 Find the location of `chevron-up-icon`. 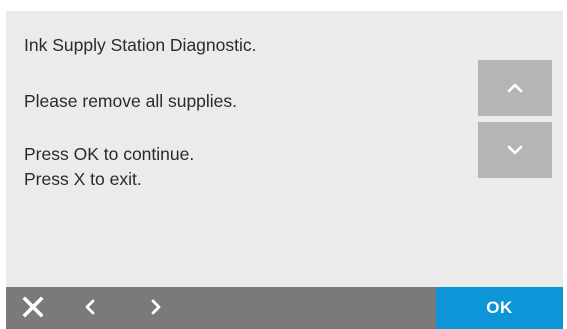

chevron-up-icon is located at coordinates (515, 88).